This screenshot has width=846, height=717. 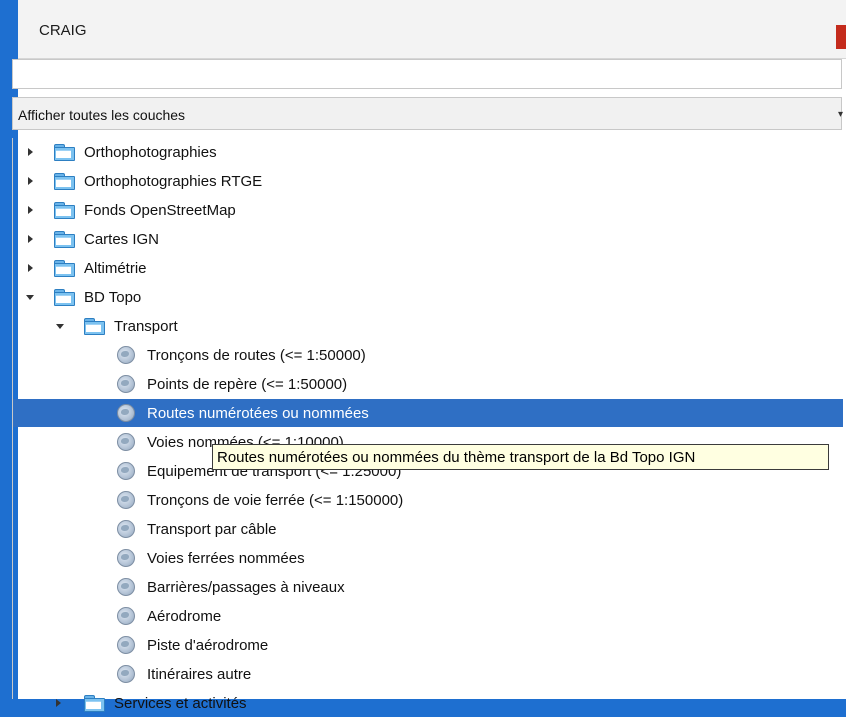 I want to click on chevron-down-icon: ▾, so click(x=840, y=114).